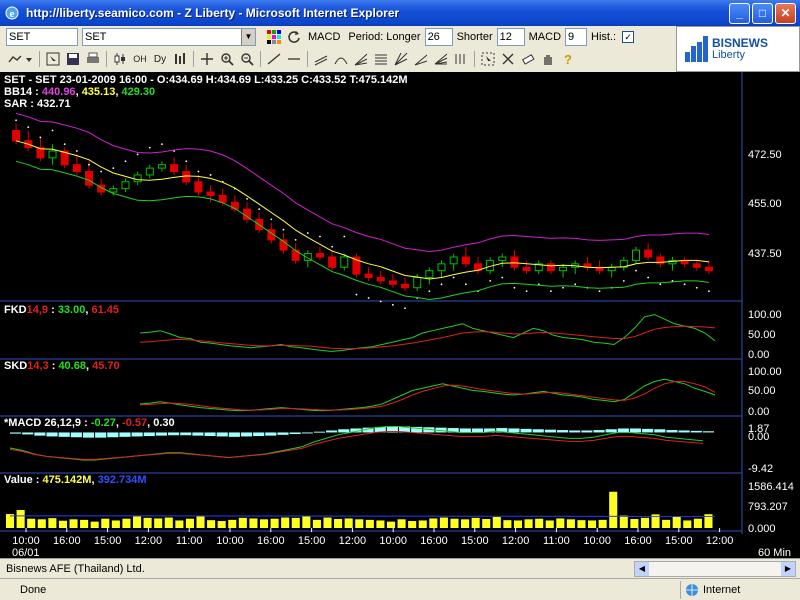  I want to click on scroll-right-icon: ▶, so click(788, 568).